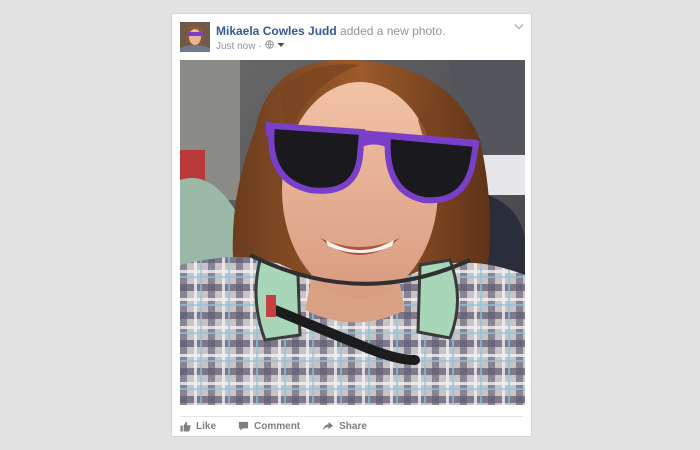 The image size is (700, 450). Describe the element at coordinates (393, 31) in the screenshot. I see `post-action-text: added a new photo.` at that location.